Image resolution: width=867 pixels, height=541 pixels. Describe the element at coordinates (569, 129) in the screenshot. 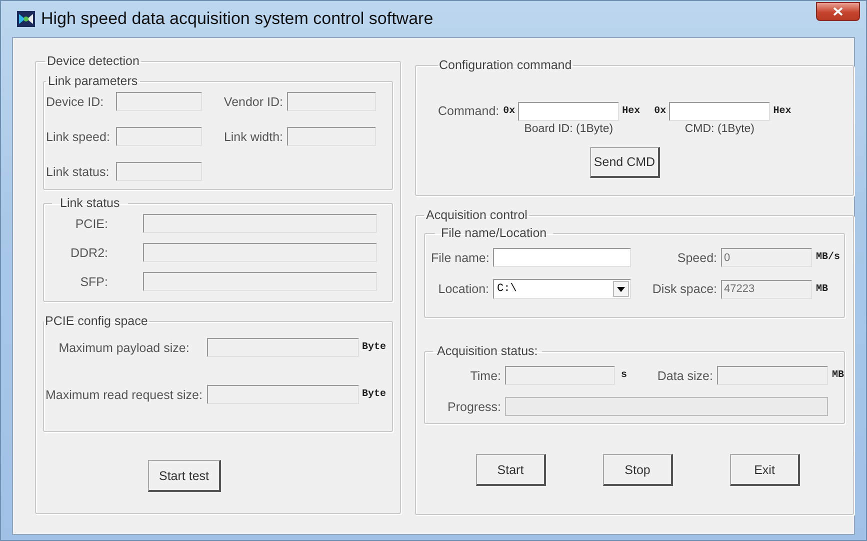

I see `field-caption: Board ID: (1Byte)` at that location.